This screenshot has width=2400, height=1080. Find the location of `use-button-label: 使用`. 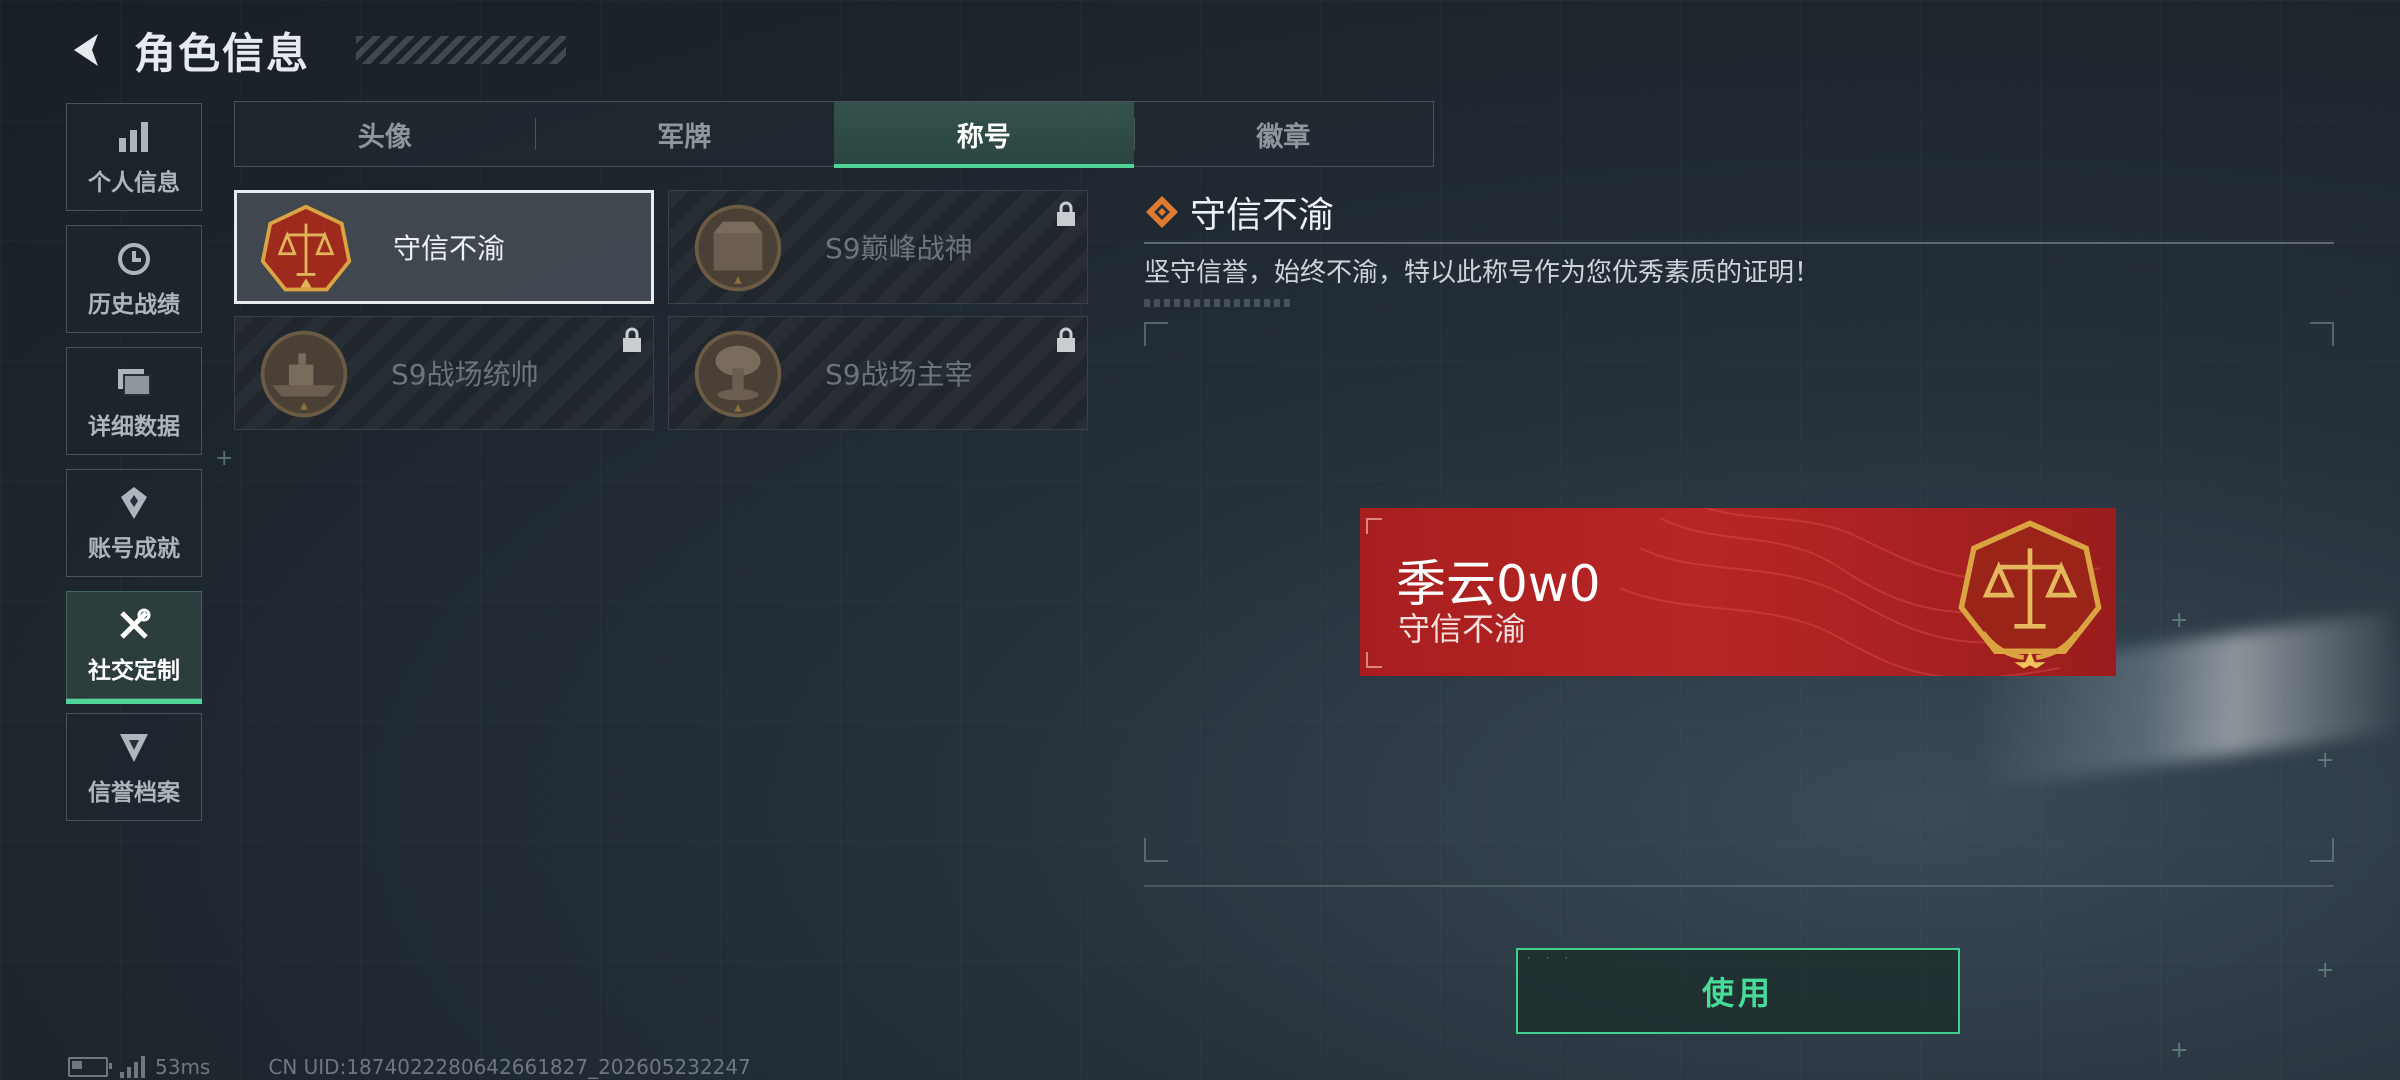

use-button-label: 使用 is located at coordinates (1737, 993).